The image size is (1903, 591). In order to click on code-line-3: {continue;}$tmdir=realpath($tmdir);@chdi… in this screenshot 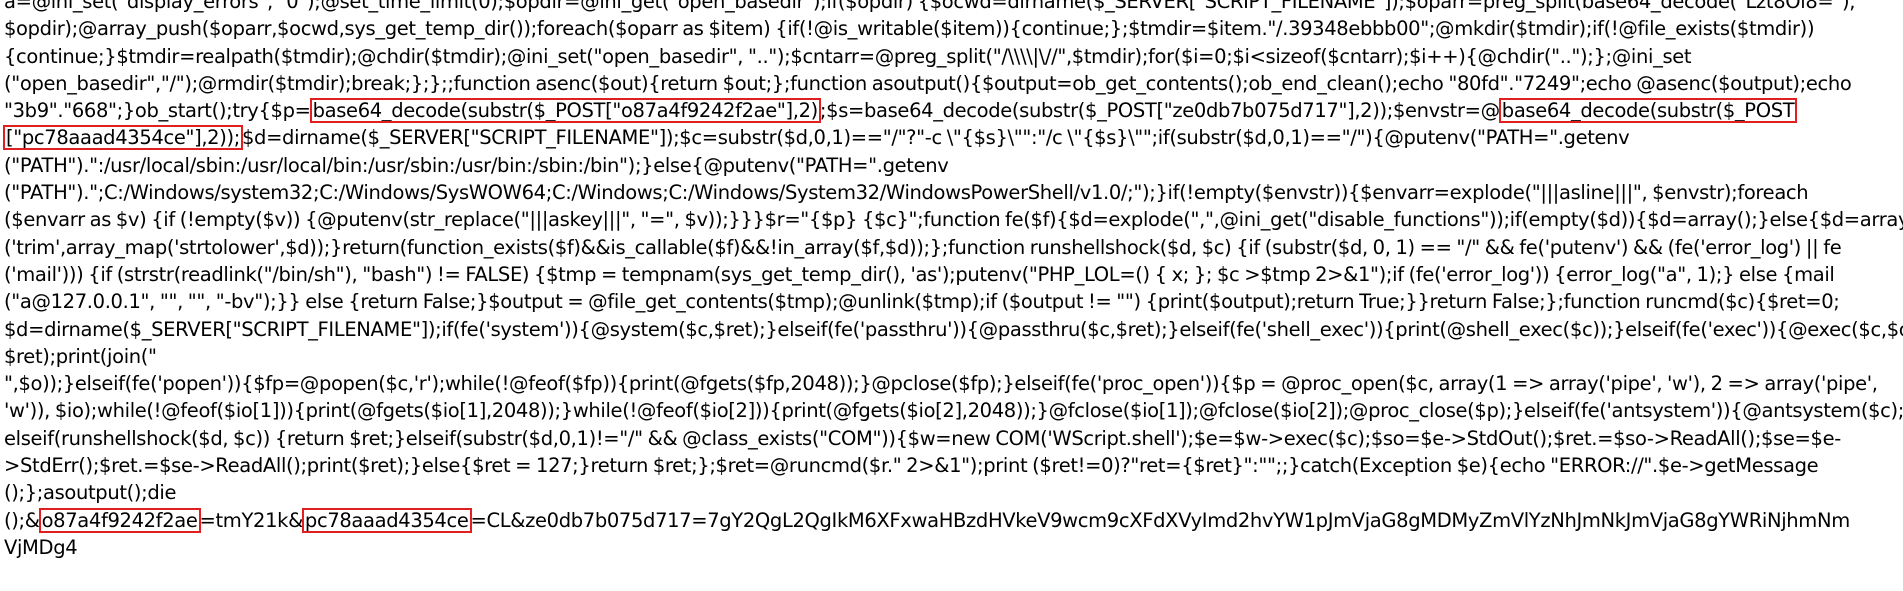, I will do `click(848, 56)`.